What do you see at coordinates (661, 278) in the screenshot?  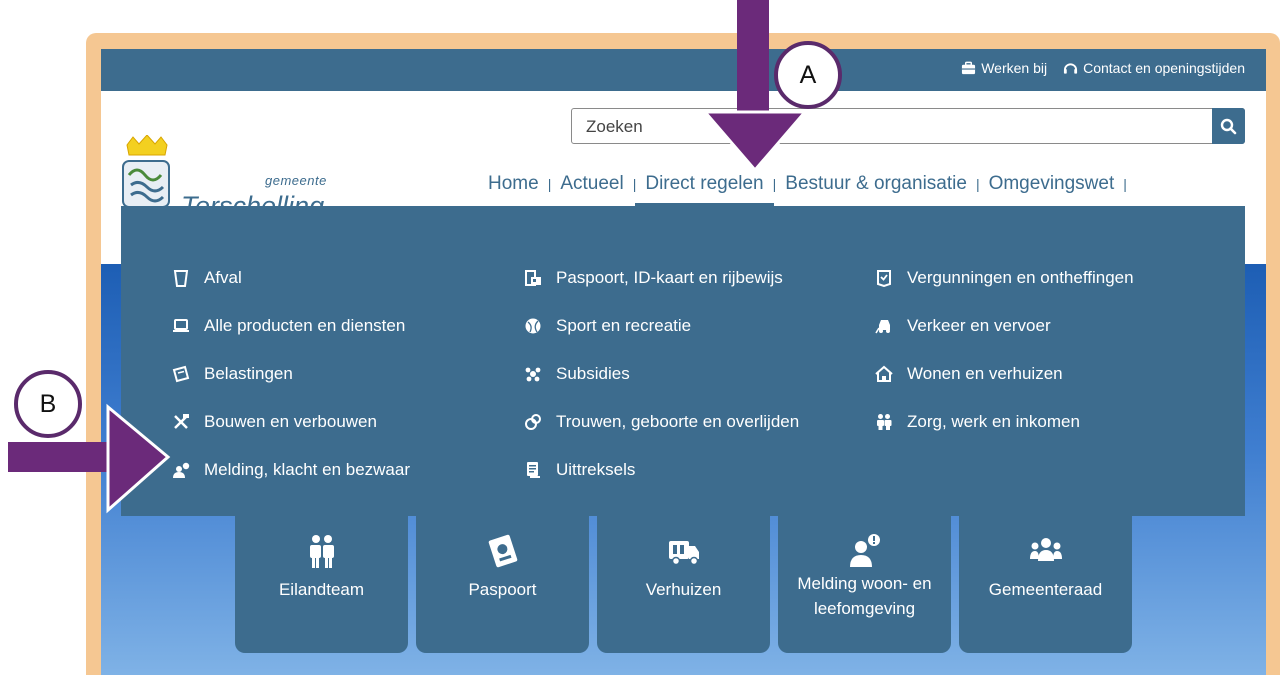 I see `menu-item-paspoort: Paspoort, ID-kaart en rijbewijs` at bounding box center [661, 278].